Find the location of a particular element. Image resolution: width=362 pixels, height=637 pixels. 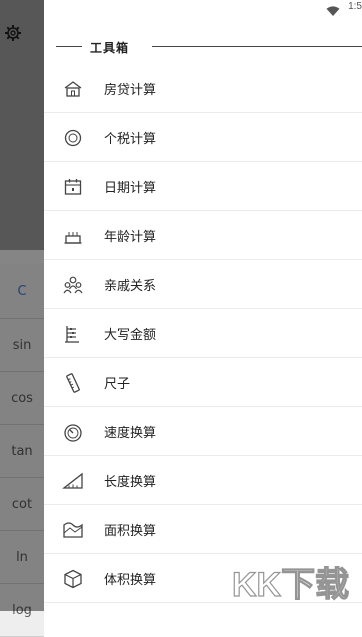

menu-item-label: 面积换算 is located at coordinates (130, 531).